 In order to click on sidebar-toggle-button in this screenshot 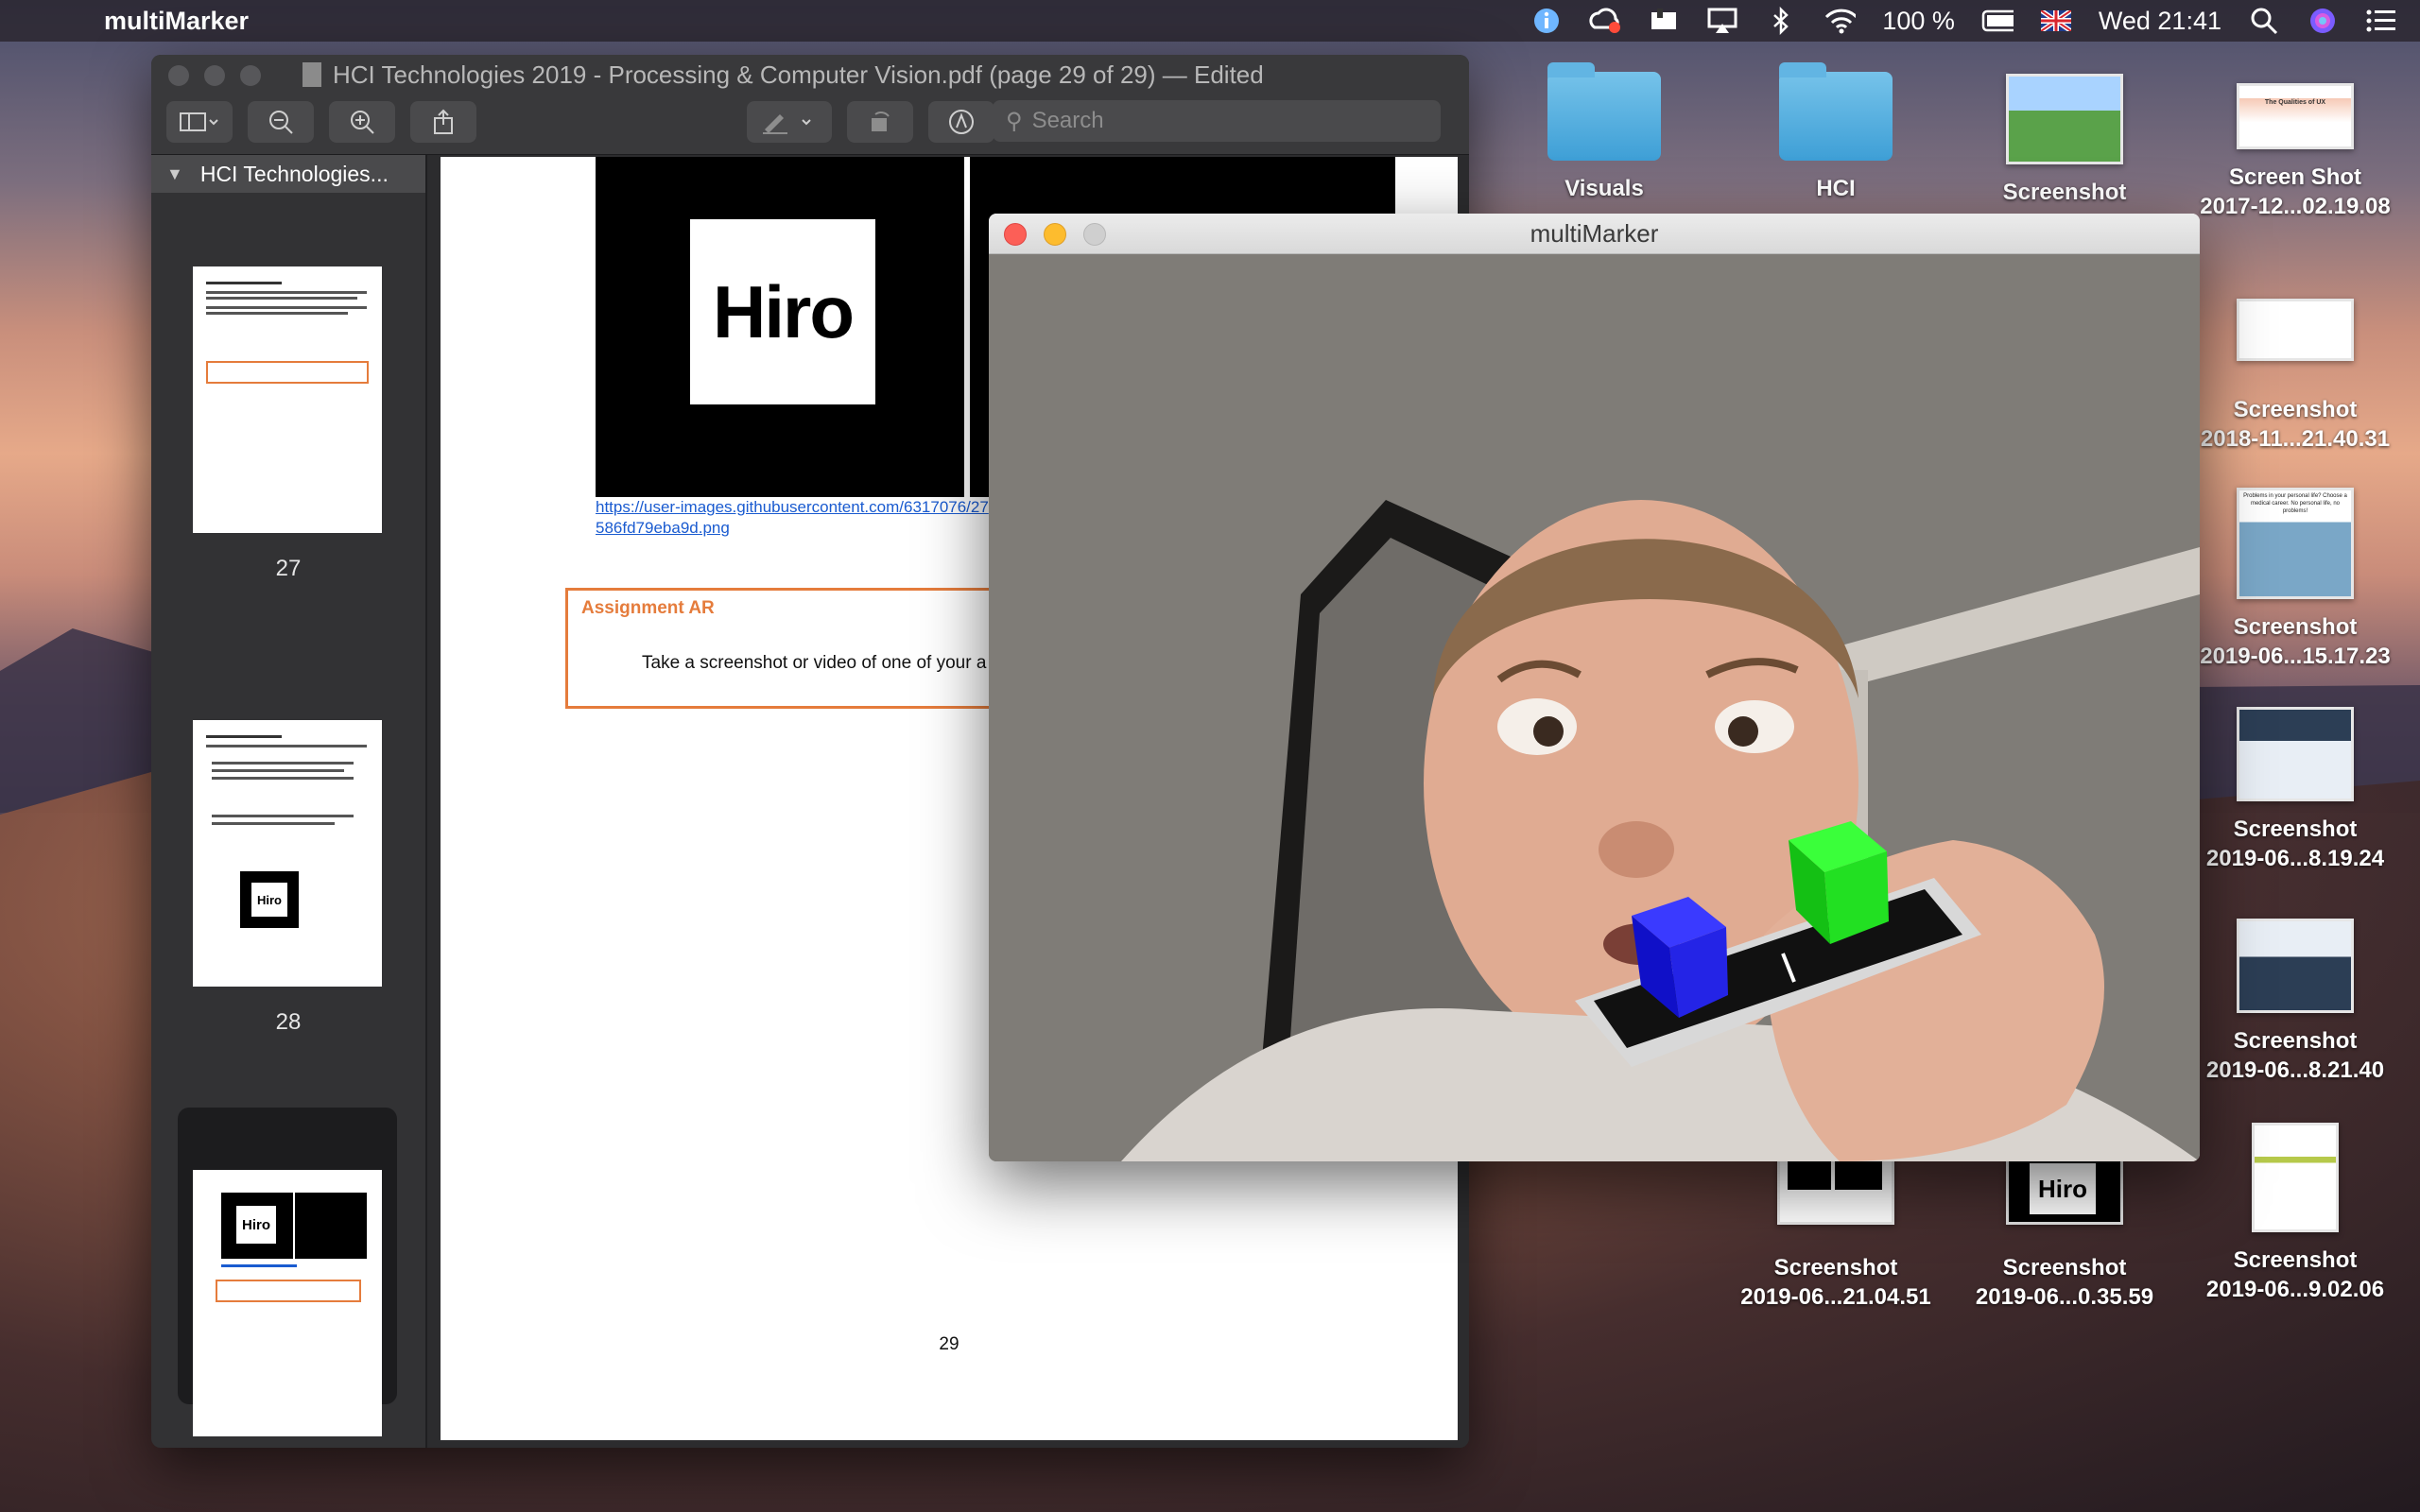, I will do `click(199, 122)`.